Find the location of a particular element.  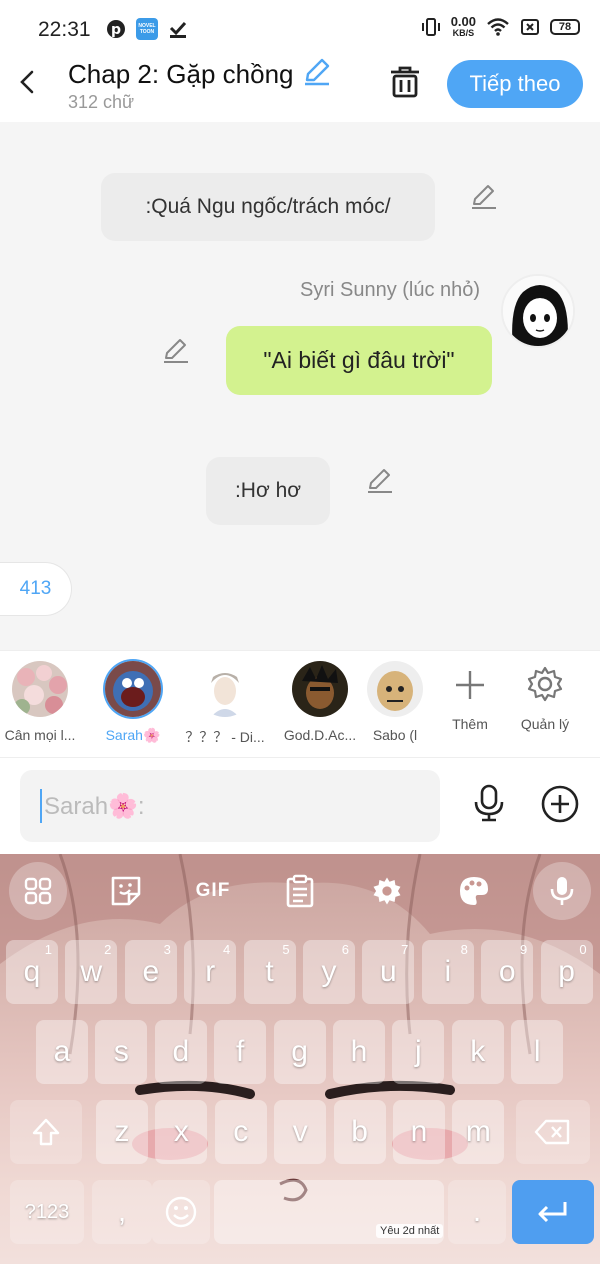

net-speed-unit: KB/S is located at coordinates (463, 33).